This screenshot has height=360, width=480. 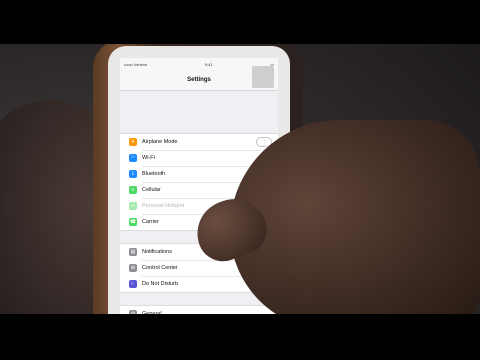 I want to click on moon-icon: ☾, so click(x=133, y=284).